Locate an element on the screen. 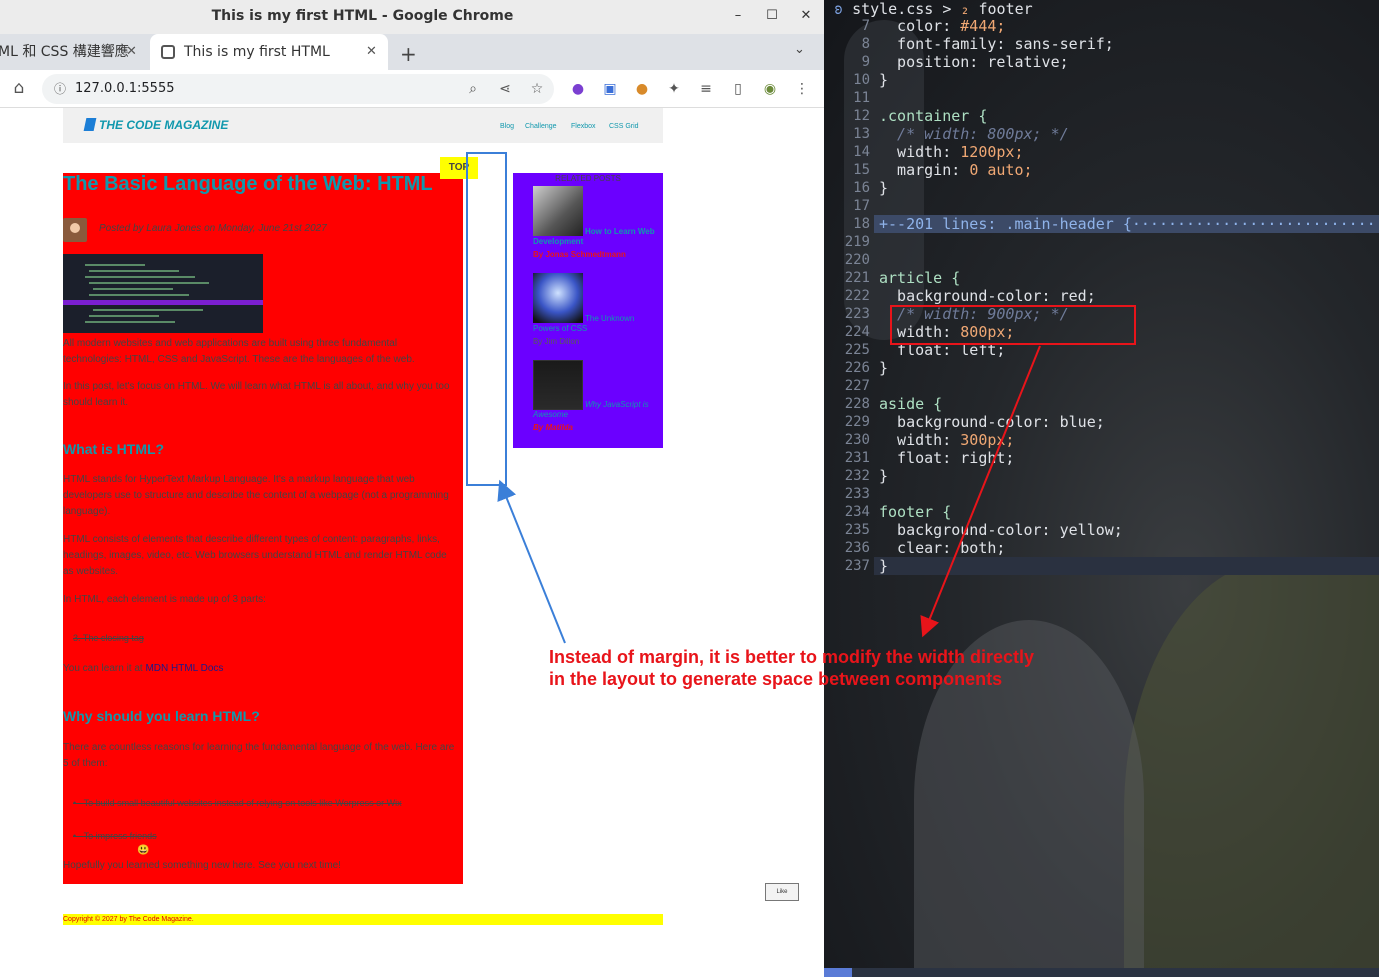 The width and height of the screenshot is (1379, 977). line-number: 231 is located at coordinates (857, 458).